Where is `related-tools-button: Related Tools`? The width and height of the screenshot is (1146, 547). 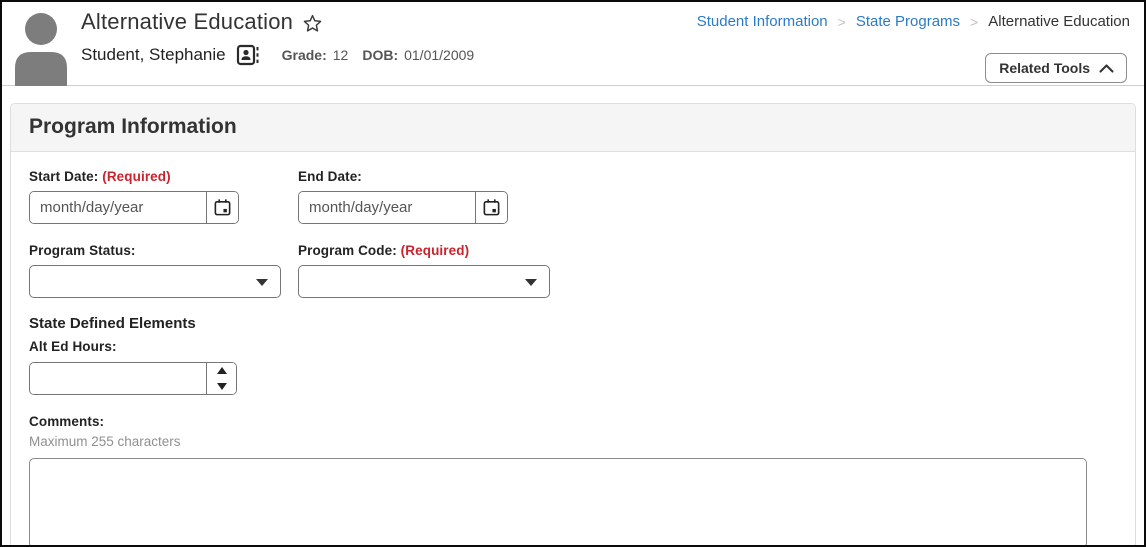
related-tools-button: Related Tools is located at coordinates (1056, 68).